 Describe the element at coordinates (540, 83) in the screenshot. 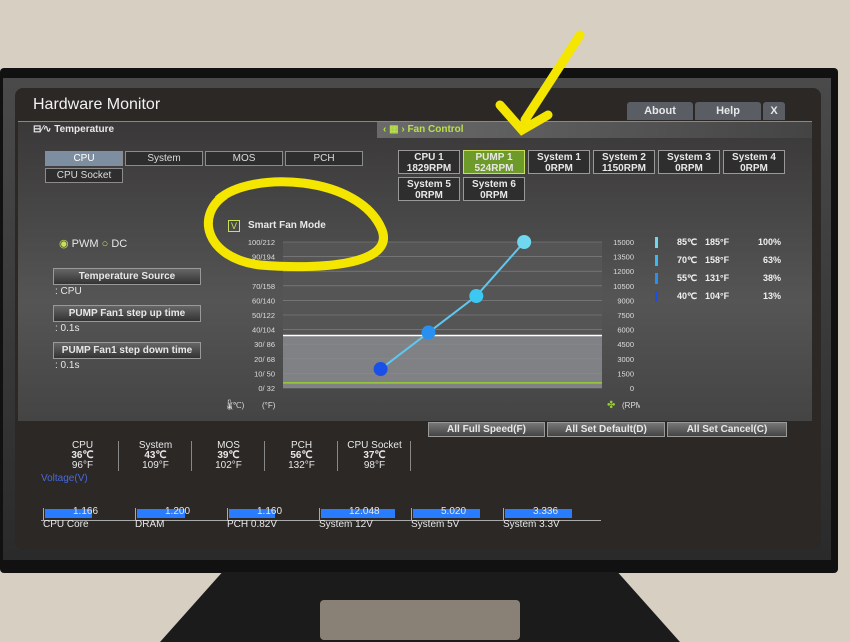

I see `annotation-arrow` at that location.